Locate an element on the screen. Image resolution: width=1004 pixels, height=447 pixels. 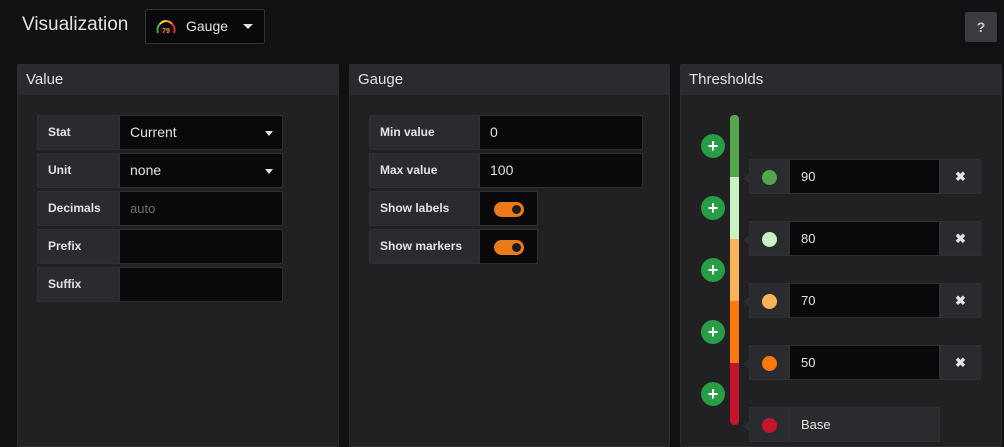
suffix-row: Suffix is located at coordinates (160, 284).